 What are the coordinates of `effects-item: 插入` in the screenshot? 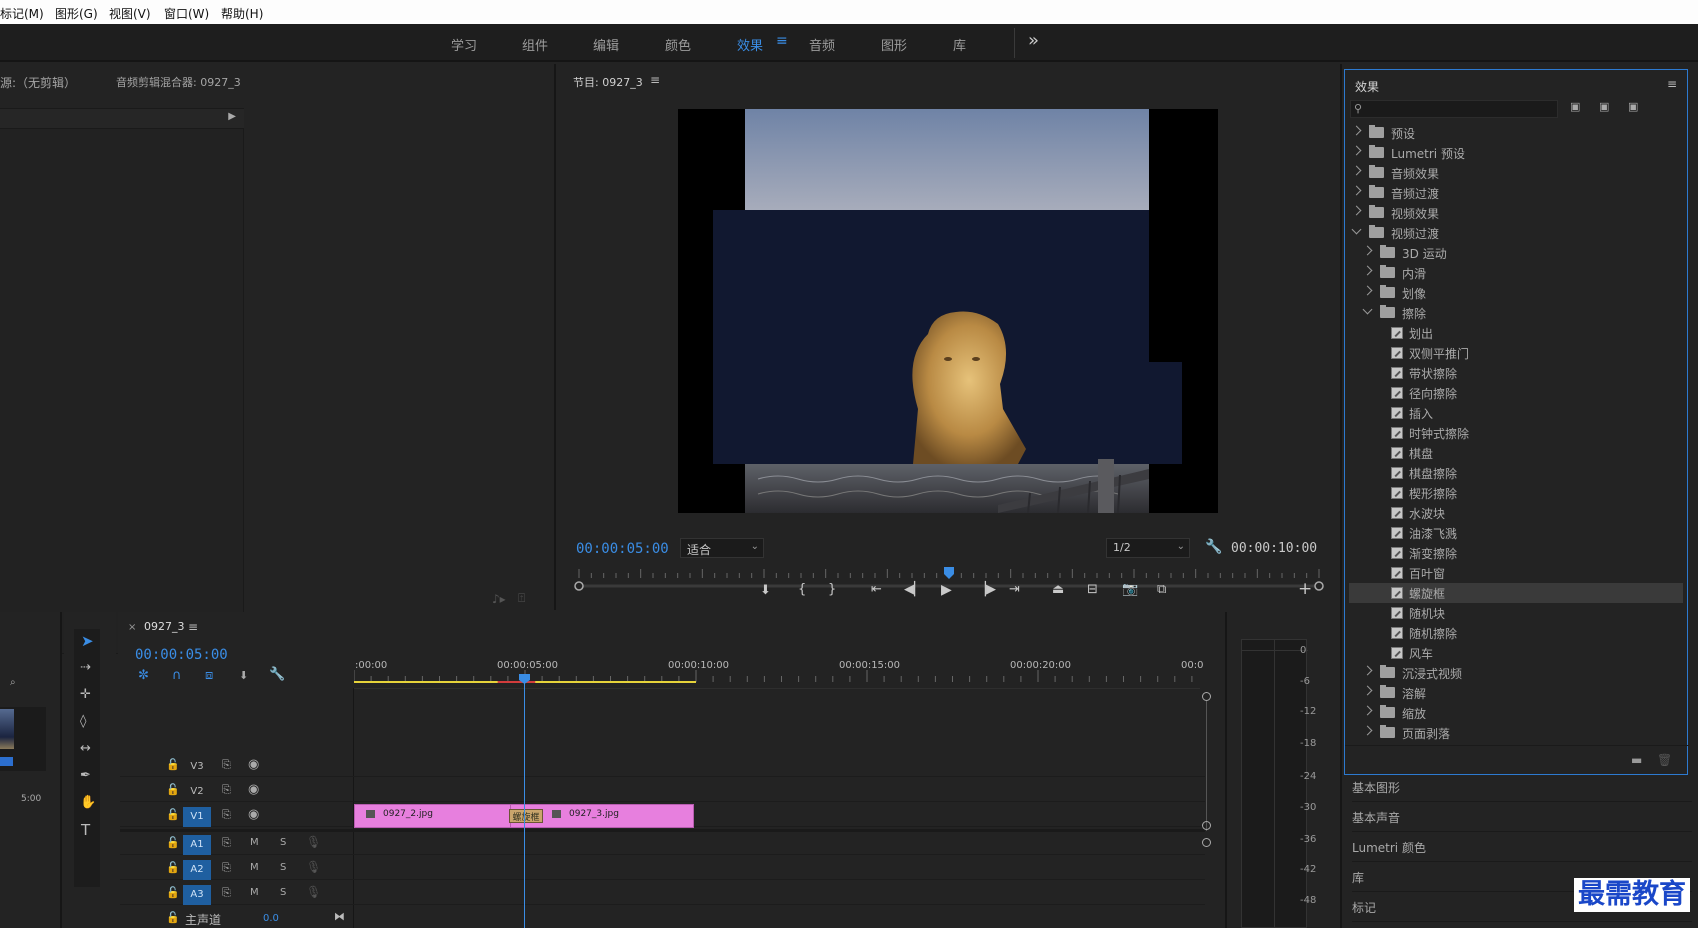 It's located at (1516, 413).